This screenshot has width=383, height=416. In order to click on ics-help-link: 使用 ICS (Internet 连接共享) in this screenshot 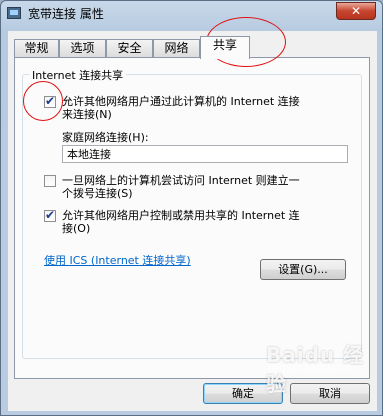, I will do `click(117, 260)`.